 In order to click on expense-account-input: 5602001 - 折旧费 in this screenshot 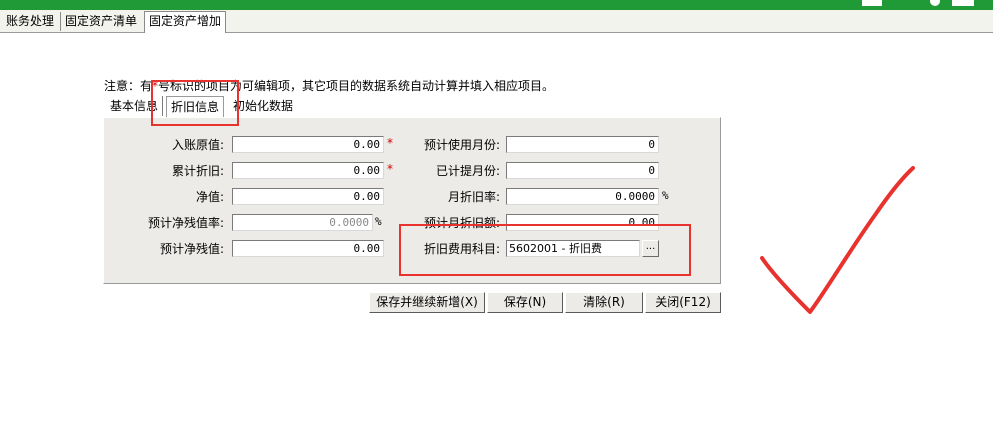, I will do `click(573, 248)`.